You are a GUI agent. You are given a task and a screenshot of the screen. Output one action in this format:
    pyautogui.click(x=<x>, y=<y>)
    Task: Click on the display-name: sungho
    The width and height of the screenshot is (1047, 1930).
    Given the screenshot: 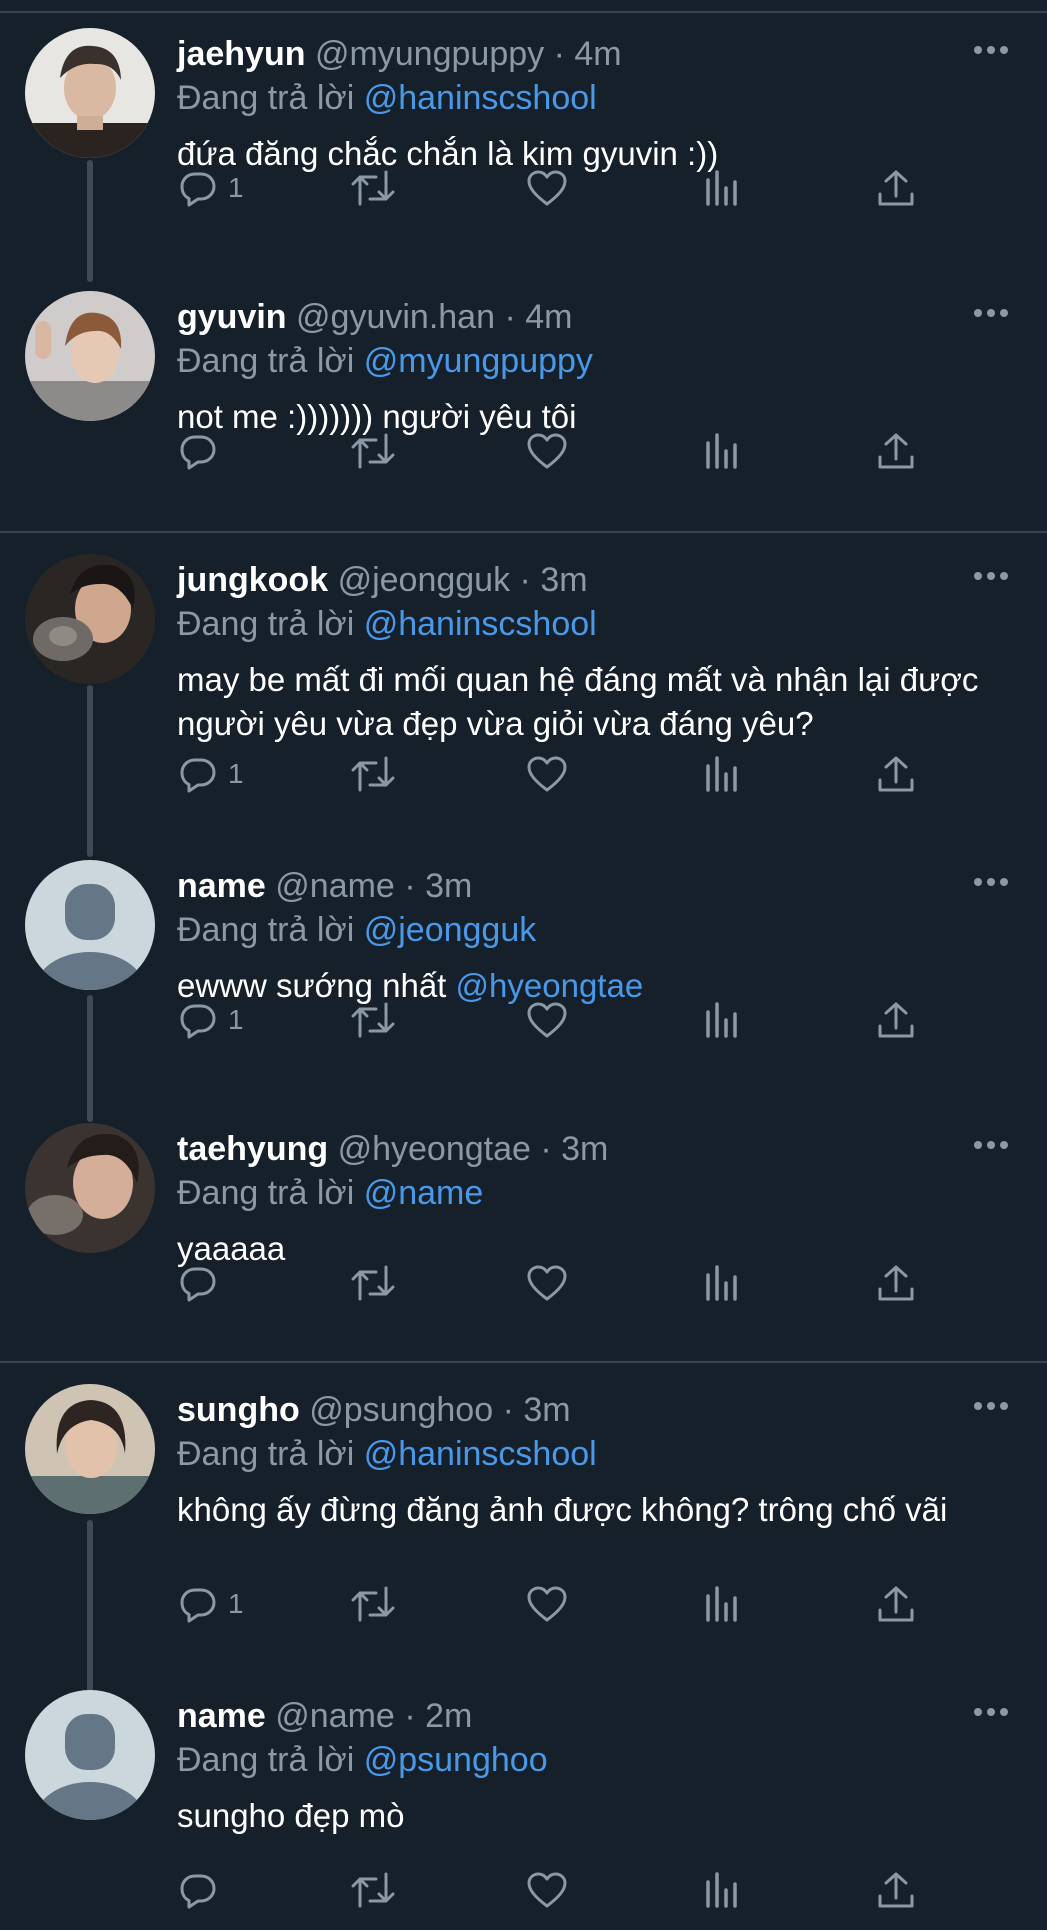 What is the action you would take?
    pyautogui.click(x=238, y=1410)
    